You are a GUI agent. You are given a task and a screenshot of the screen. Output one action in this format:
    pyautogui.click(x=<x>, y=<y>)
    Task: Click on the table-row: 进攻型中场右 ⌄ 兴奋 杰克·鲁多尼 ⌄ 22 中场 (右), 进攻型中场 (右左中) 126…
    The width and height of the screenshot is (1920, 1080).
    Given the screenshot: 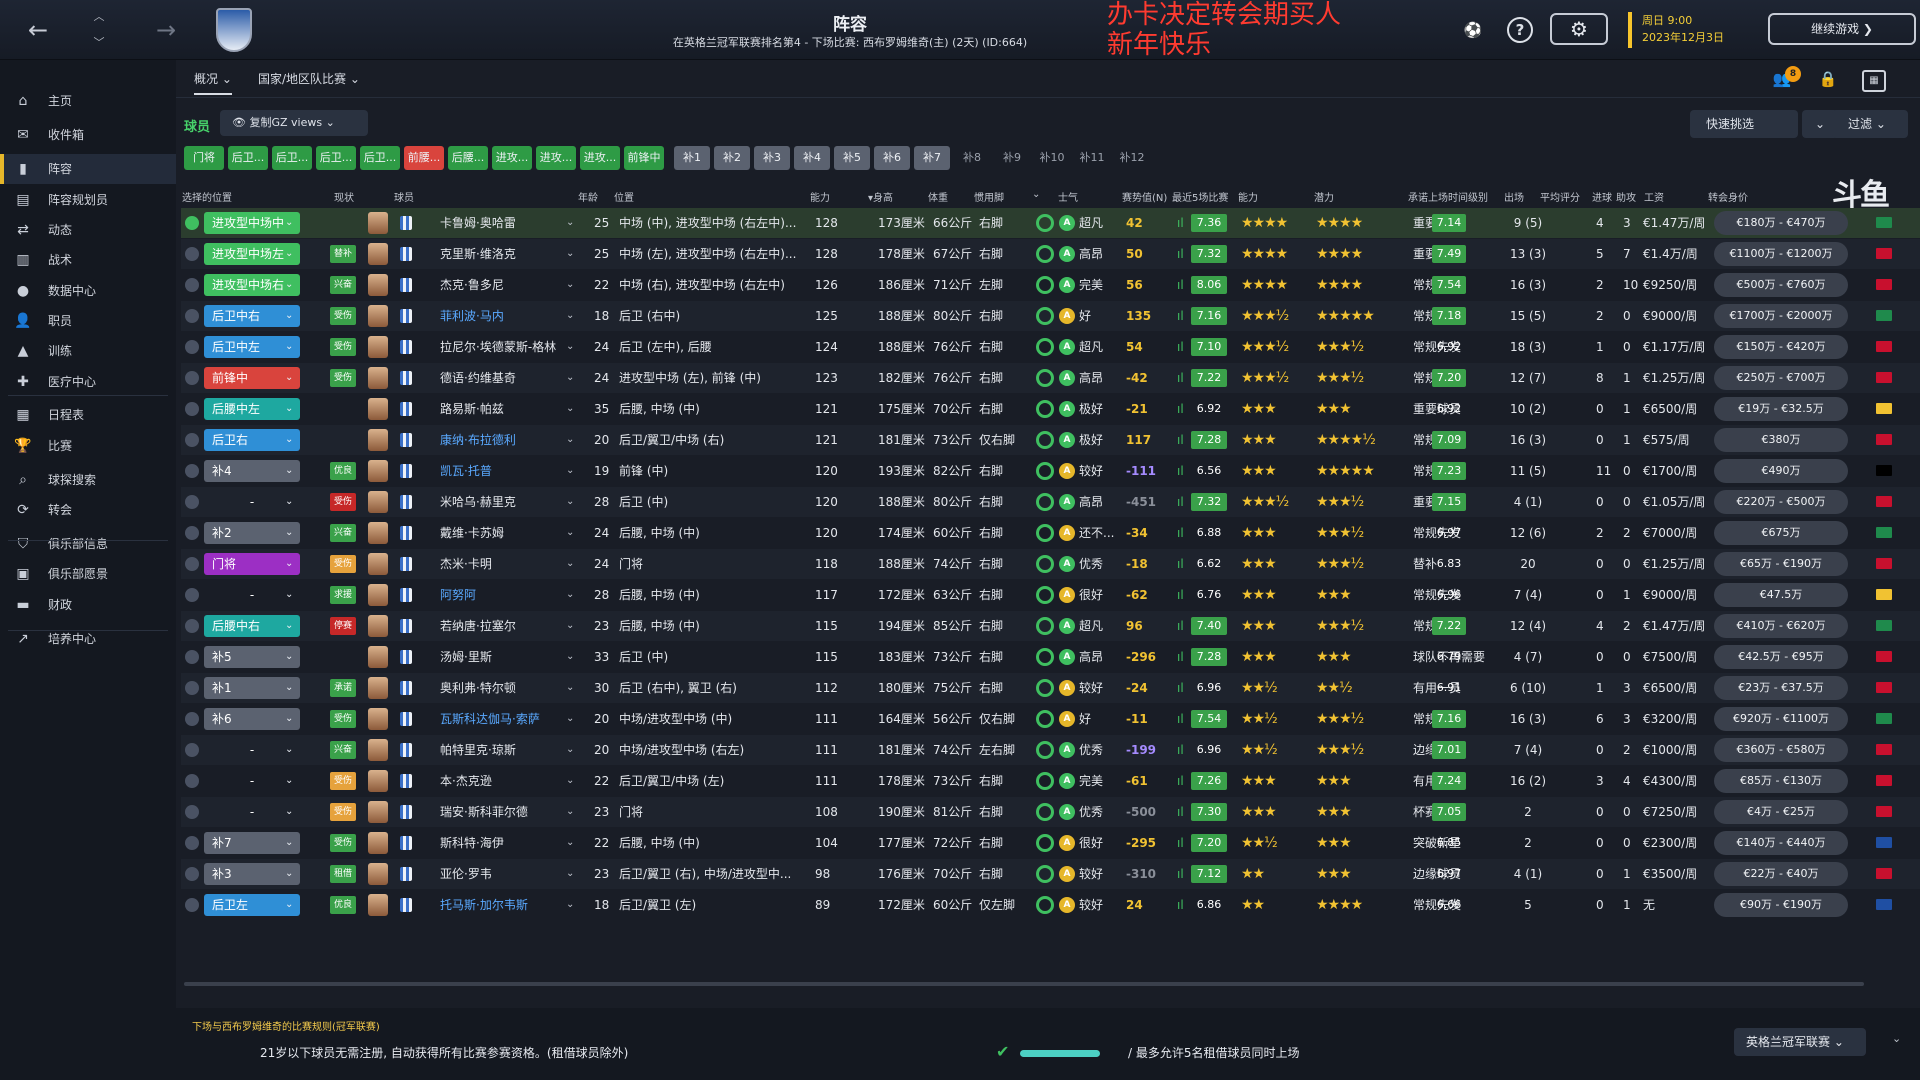 What is the action you would take?
    pyautogui.click(x=1050, y=285)
    